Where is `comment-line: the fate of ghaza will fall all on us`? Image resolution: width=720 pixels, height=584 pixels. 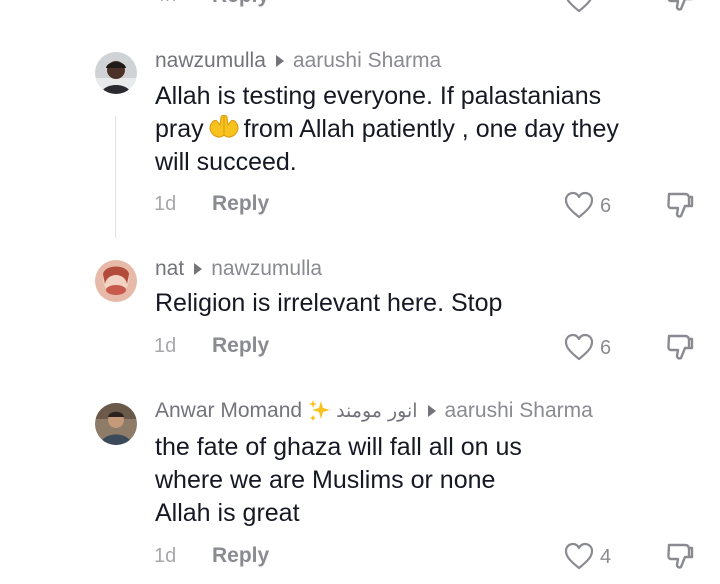
comment-line: the fate of ghaza will fall all on us is located at coordinates (338, 447).